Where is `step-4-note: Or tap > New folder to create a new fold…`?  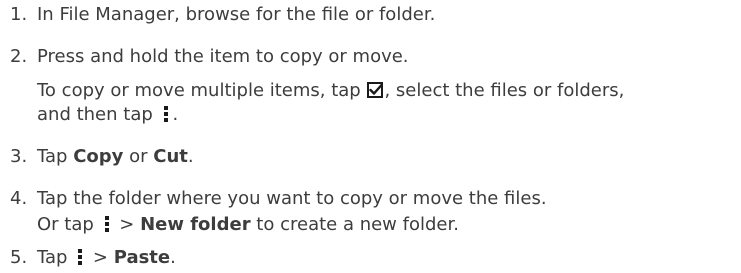 step-4-note: Or tap > New folder to create a new fold… is located at coordinates (248, 225).